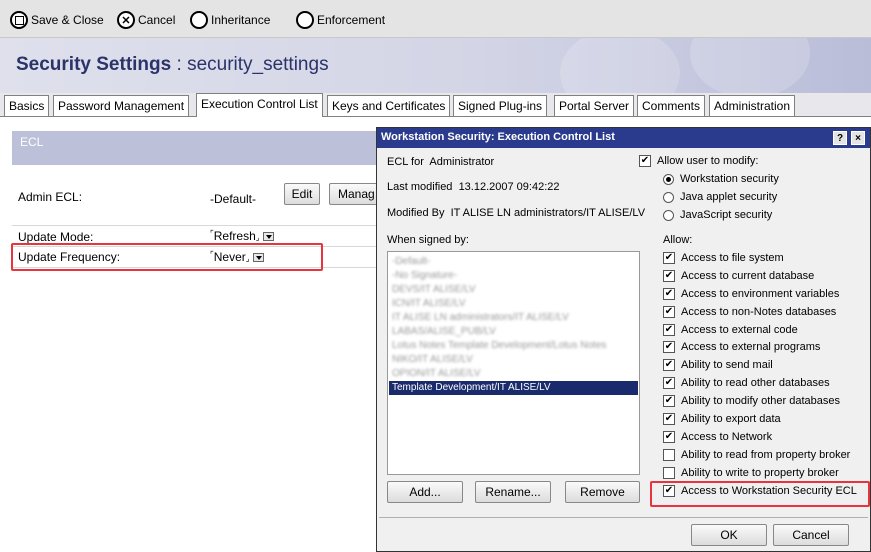  I want to click on permission-row: ✔ Ability to export data, so click(722, 419).